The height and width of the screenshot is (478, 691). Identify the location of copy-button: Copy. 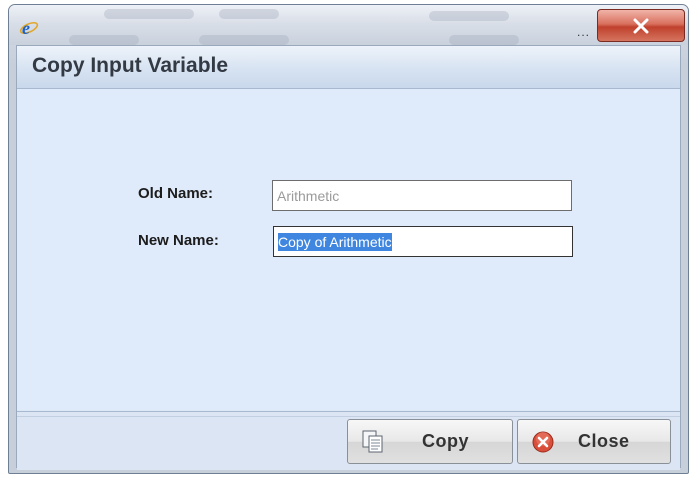
(430, 441).